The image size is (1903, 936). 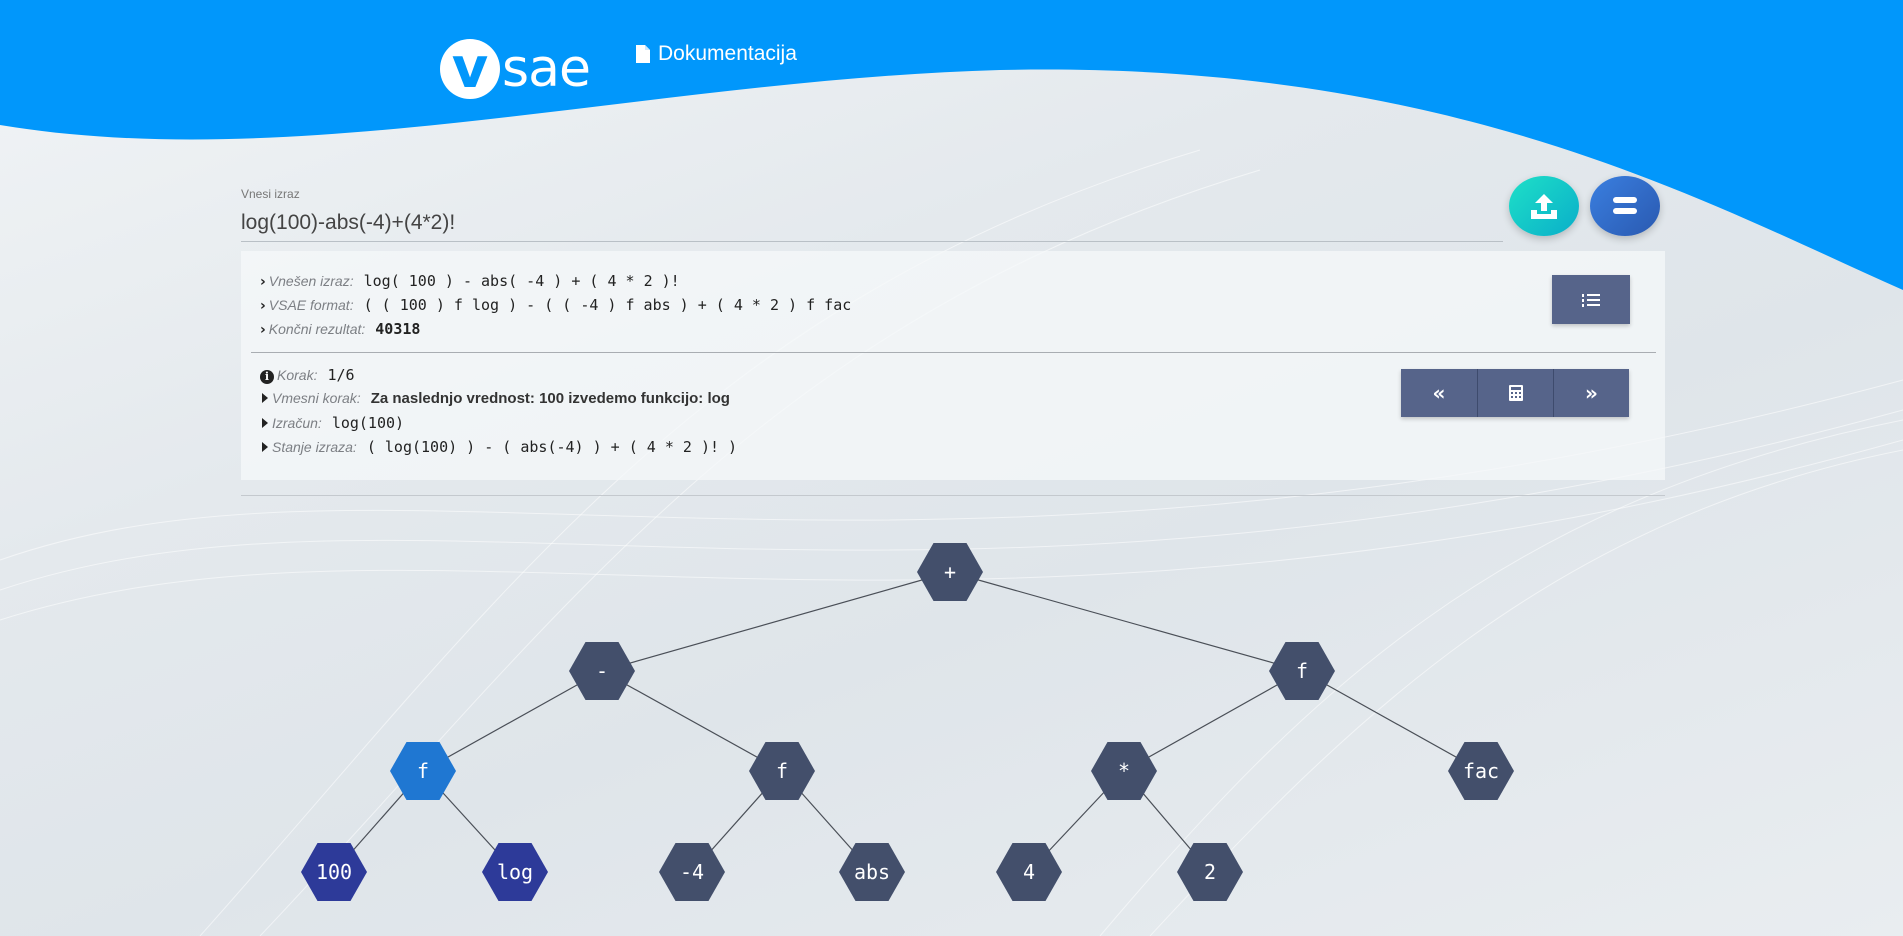 I want to click on tree-node-label: 4, so click(x=1029, y=872).